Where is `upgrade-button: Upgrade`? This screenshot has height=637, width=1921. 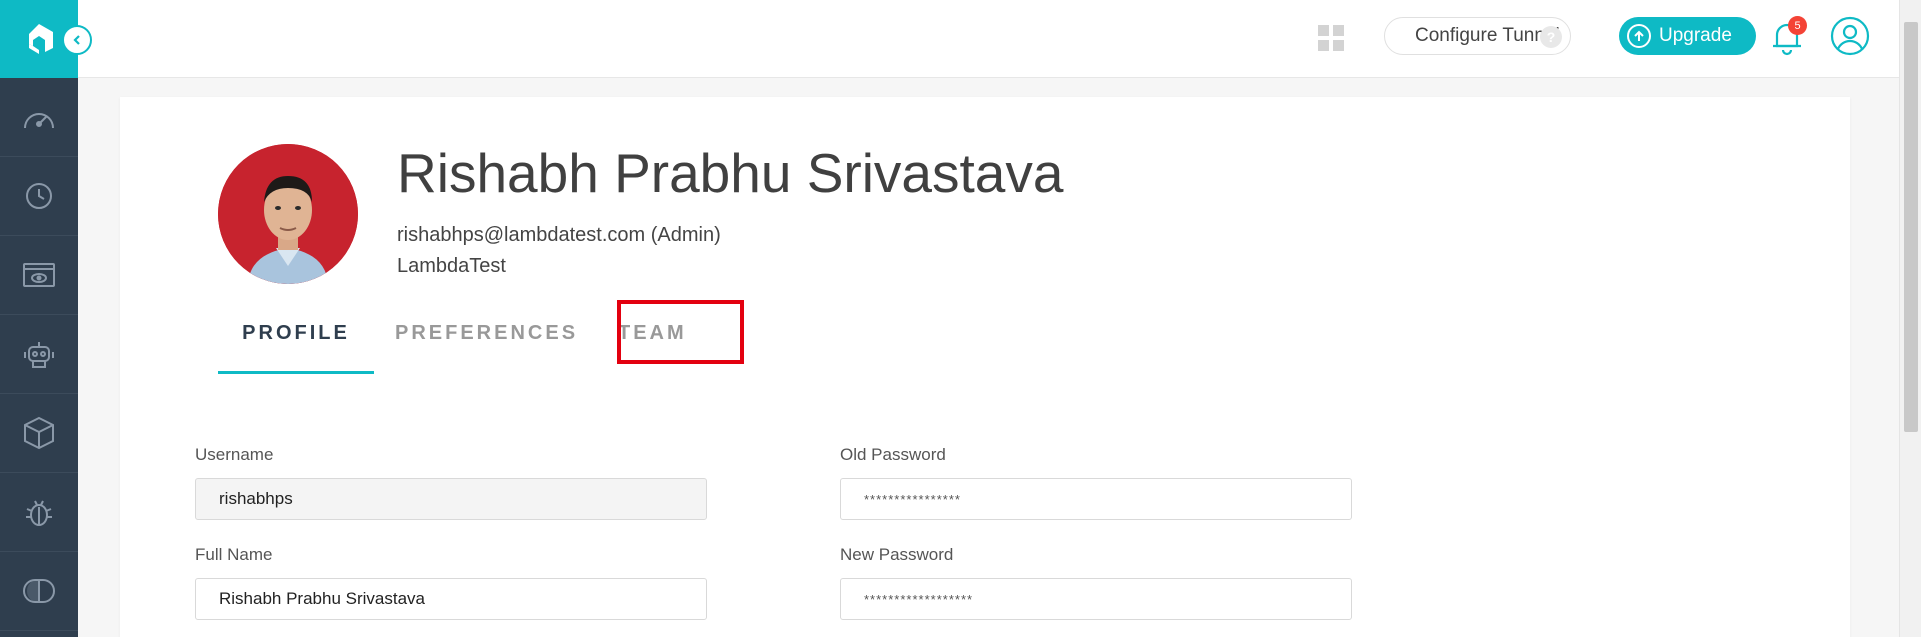 upgrade-button: Upgrade is located at coordinates (1687, 36).